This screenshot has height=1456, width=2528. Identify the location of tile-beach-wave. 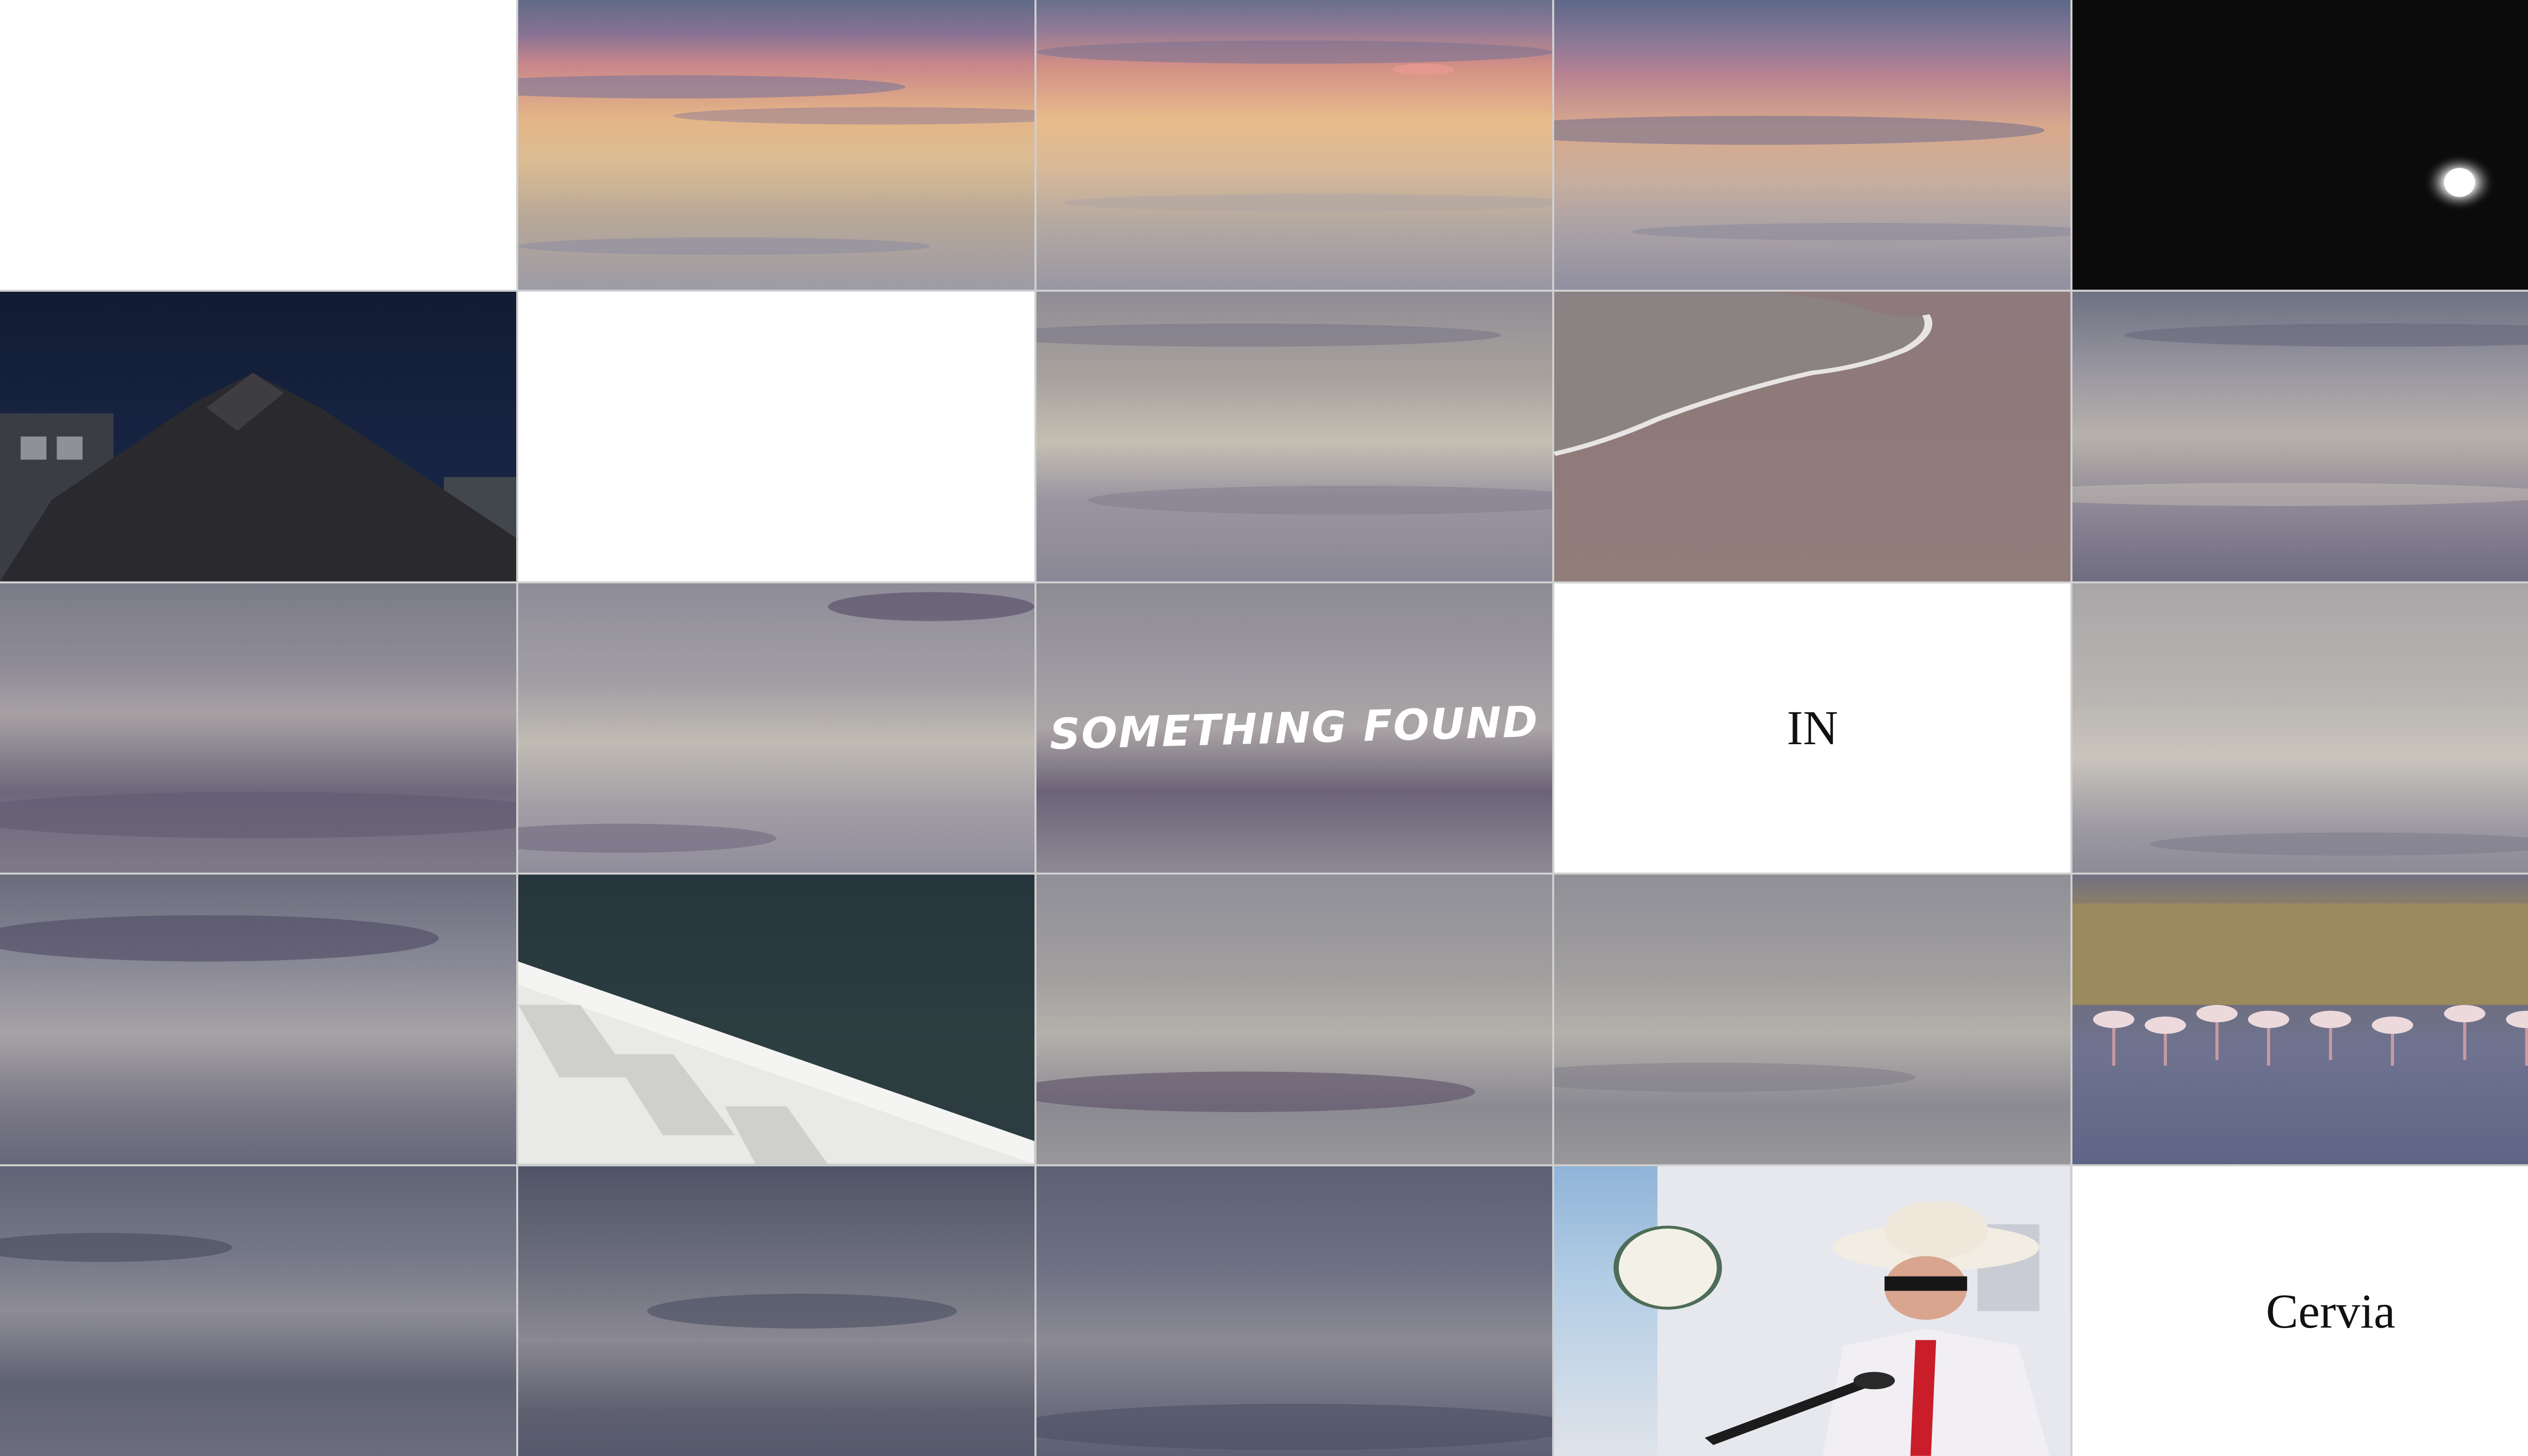
(1813, 436).